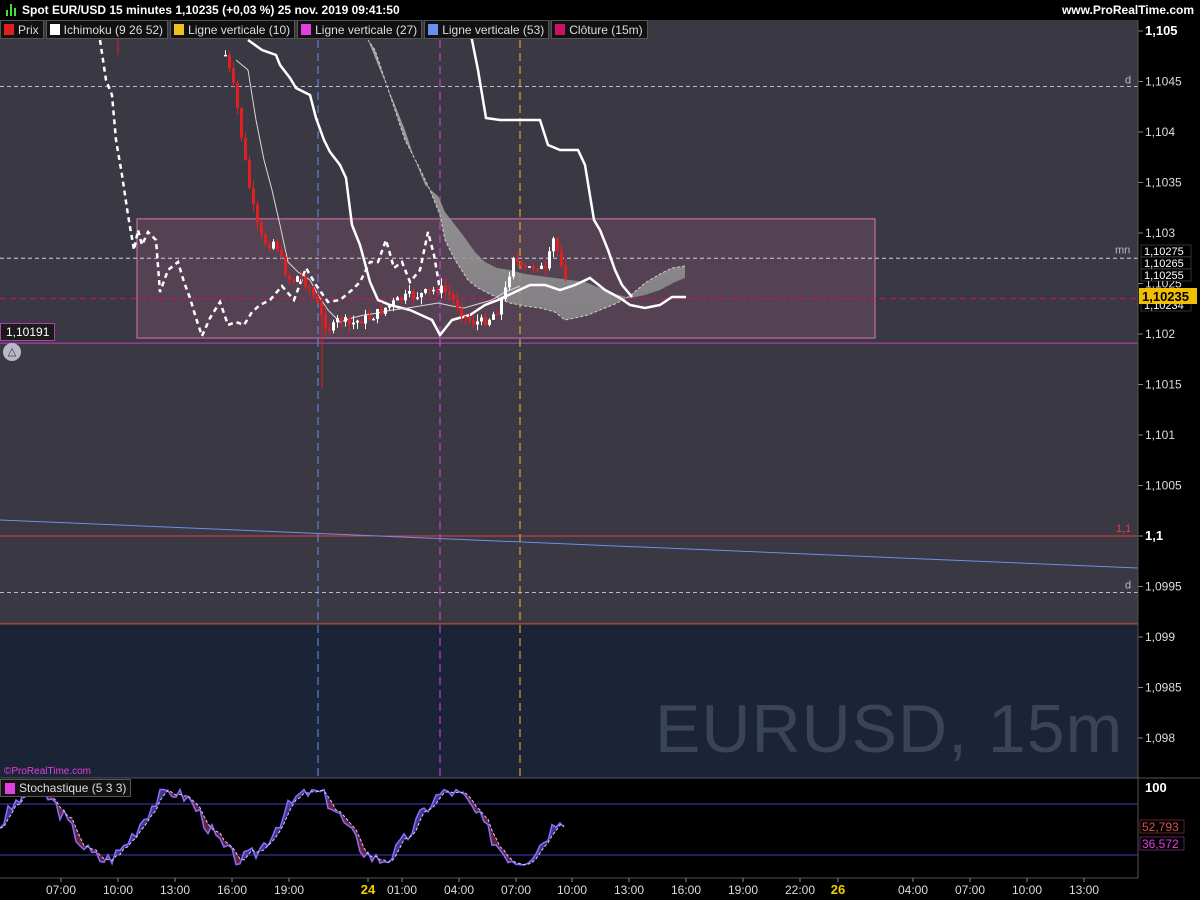  I want to click on legend-item-vline-53: Ligne verticale (53), so click(487, 29).